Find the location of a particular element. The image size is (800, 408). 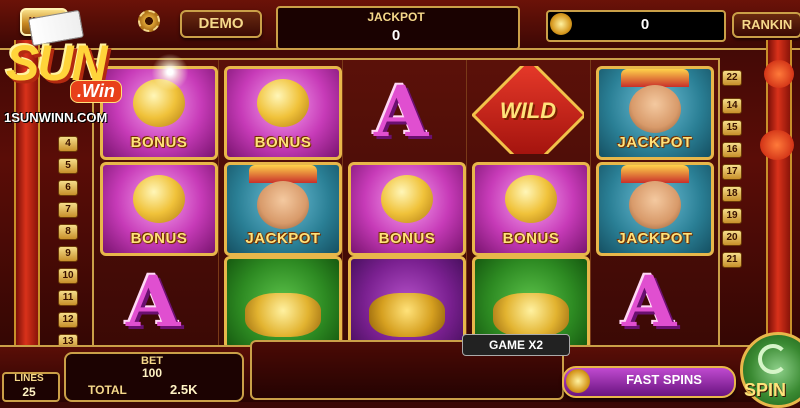

payline-marker: 22 is located at coordinates (732, 78).